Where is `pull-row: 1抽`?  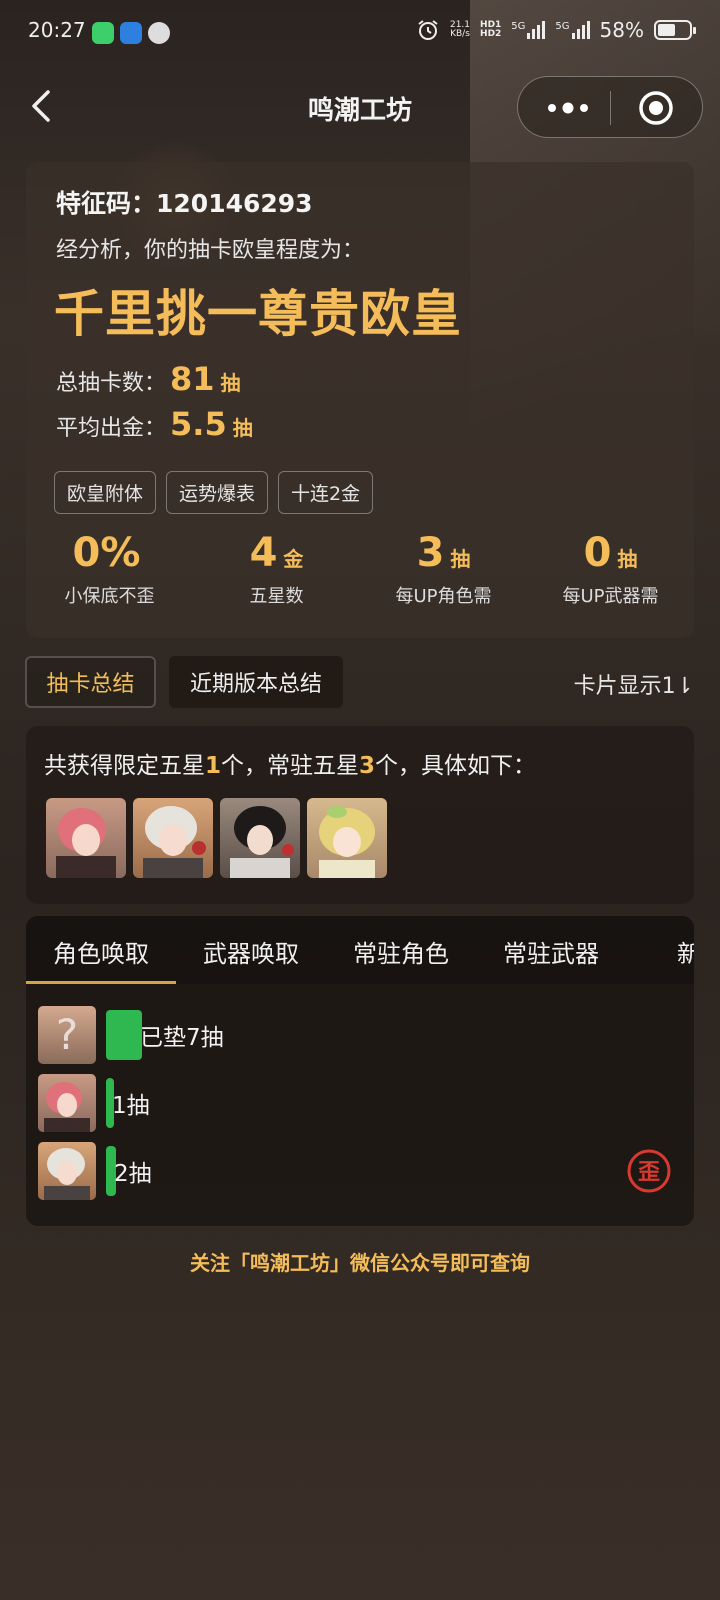 pull-row: 1抽 is located at coordinates (94, 1103).